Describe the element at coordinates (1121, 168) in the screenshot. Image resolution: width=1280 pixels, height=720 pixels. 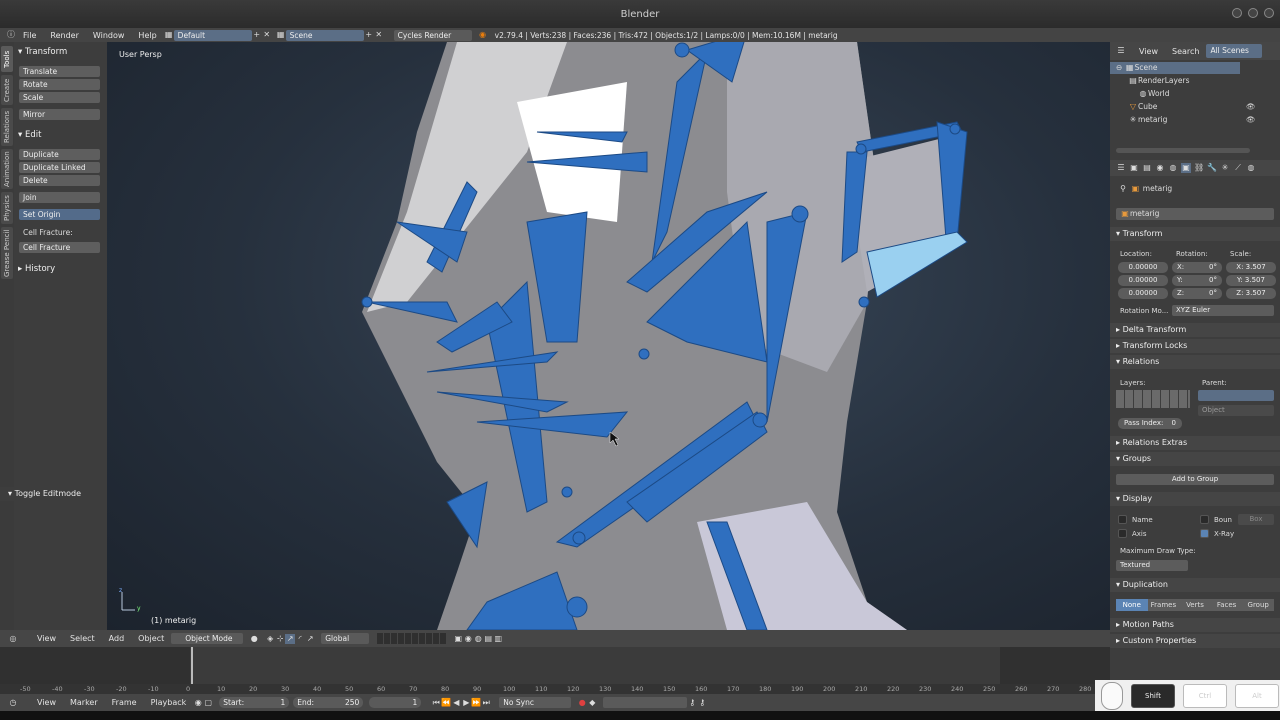
I see `properties-editor-icon: ☰` at that location.